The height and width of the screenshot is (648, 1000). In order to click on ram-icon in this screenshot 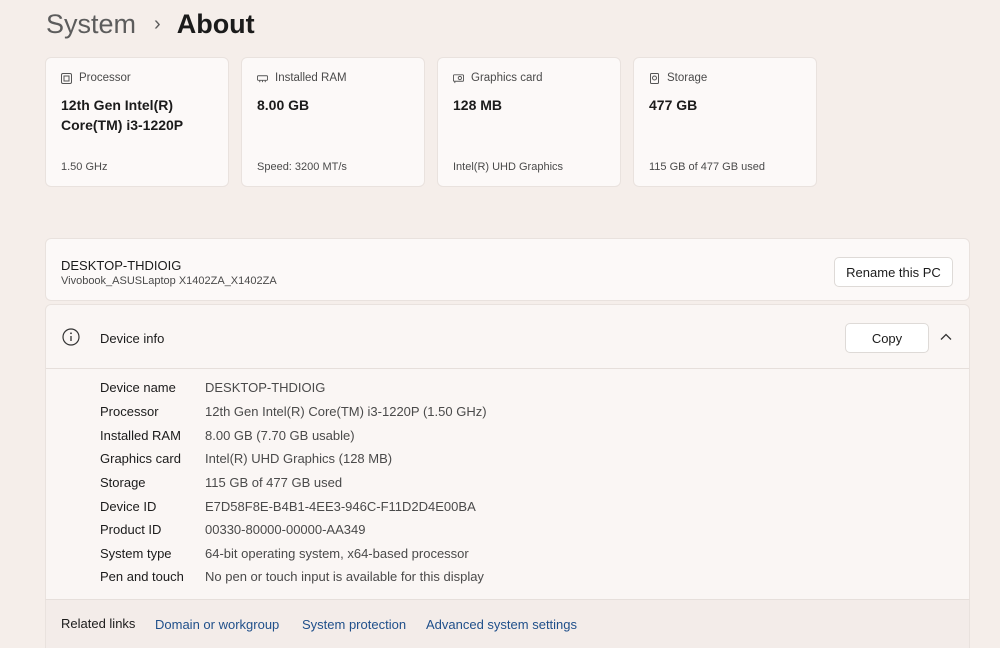, I will do `click(262, 78)`.